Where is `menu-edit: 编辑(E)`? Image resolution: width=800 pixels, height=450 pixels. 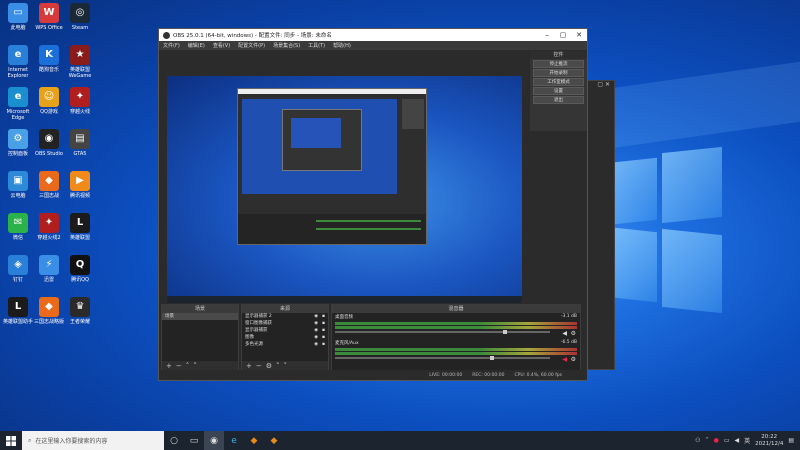 menu-edit: 编辑(E) is located at coordinates (196, 45).